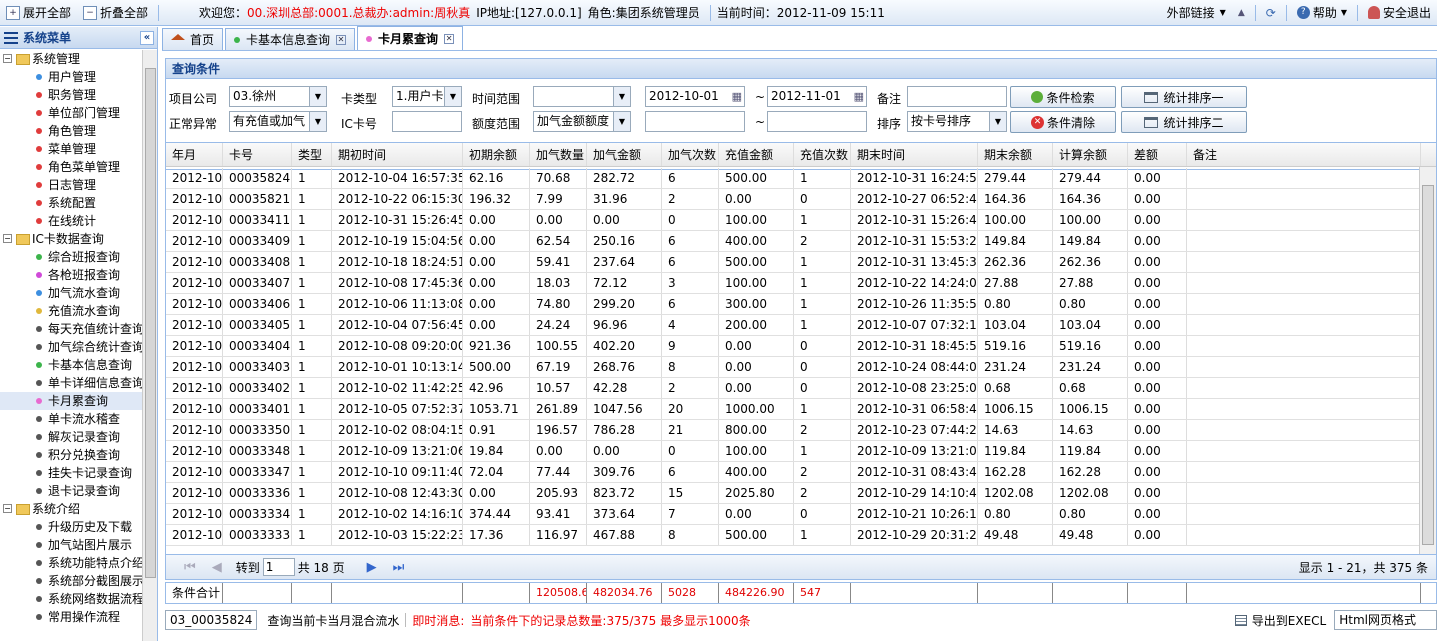  What do you see at coordinates (957, 96) in the screenshot?
I see `remark-input` at bounding box center [957, 96].